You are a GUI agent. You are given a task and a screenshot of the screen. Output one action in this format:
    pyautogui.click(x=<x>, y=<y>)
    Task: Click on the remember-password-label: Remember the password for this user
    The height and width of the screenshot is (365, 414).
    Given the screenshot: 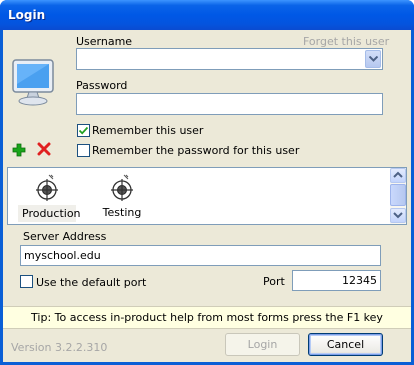 What is the action you would take?
    pyautogui.click(x=196, y=150)
    